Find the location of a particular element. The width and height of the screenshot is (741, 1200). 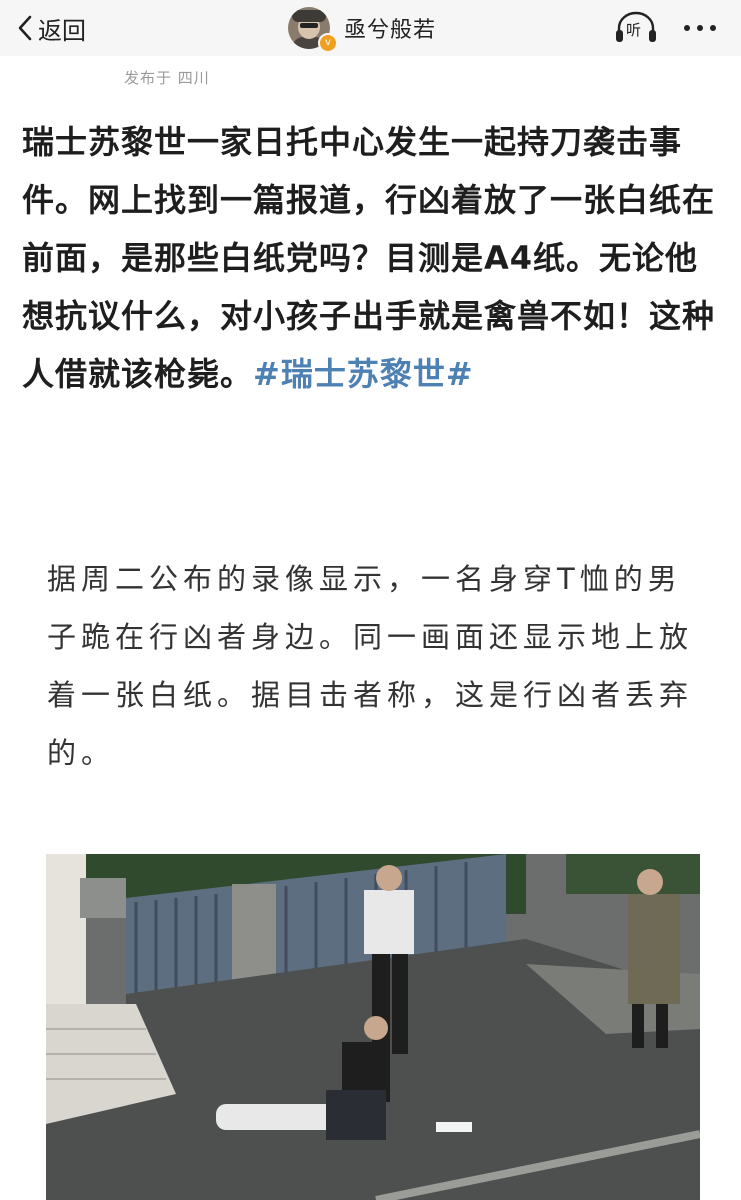

top-navigation-bar: 返回 亟兮般若 v 听 is located at coordinates (370, 28).